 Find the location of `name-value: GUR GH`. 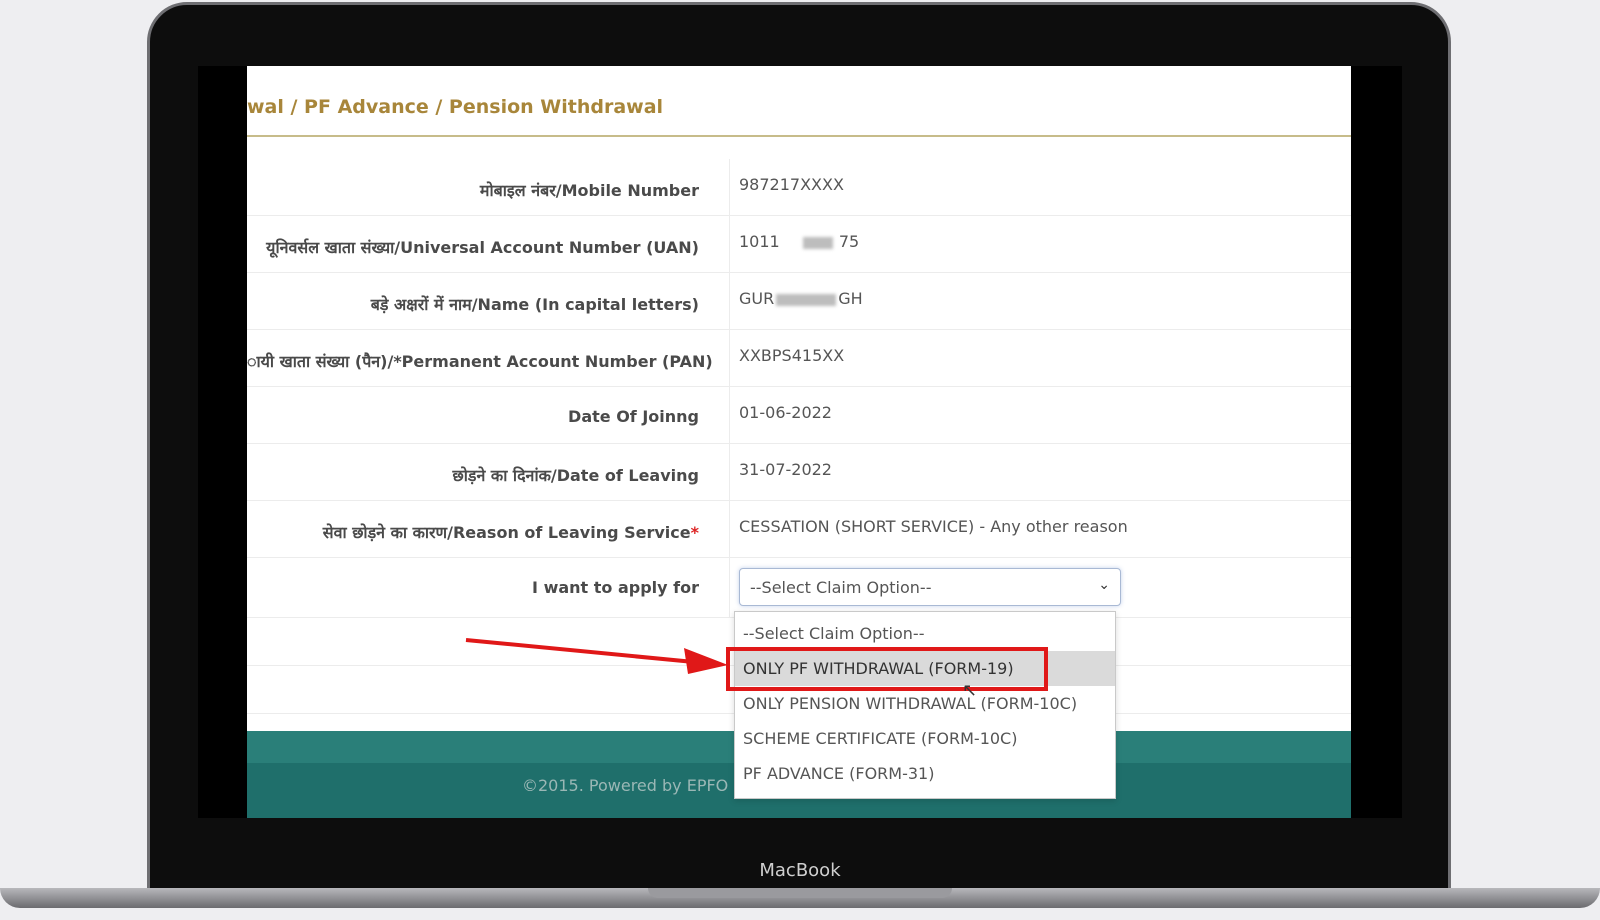

name-value: GUR GH is located at coordinates (801, 298).